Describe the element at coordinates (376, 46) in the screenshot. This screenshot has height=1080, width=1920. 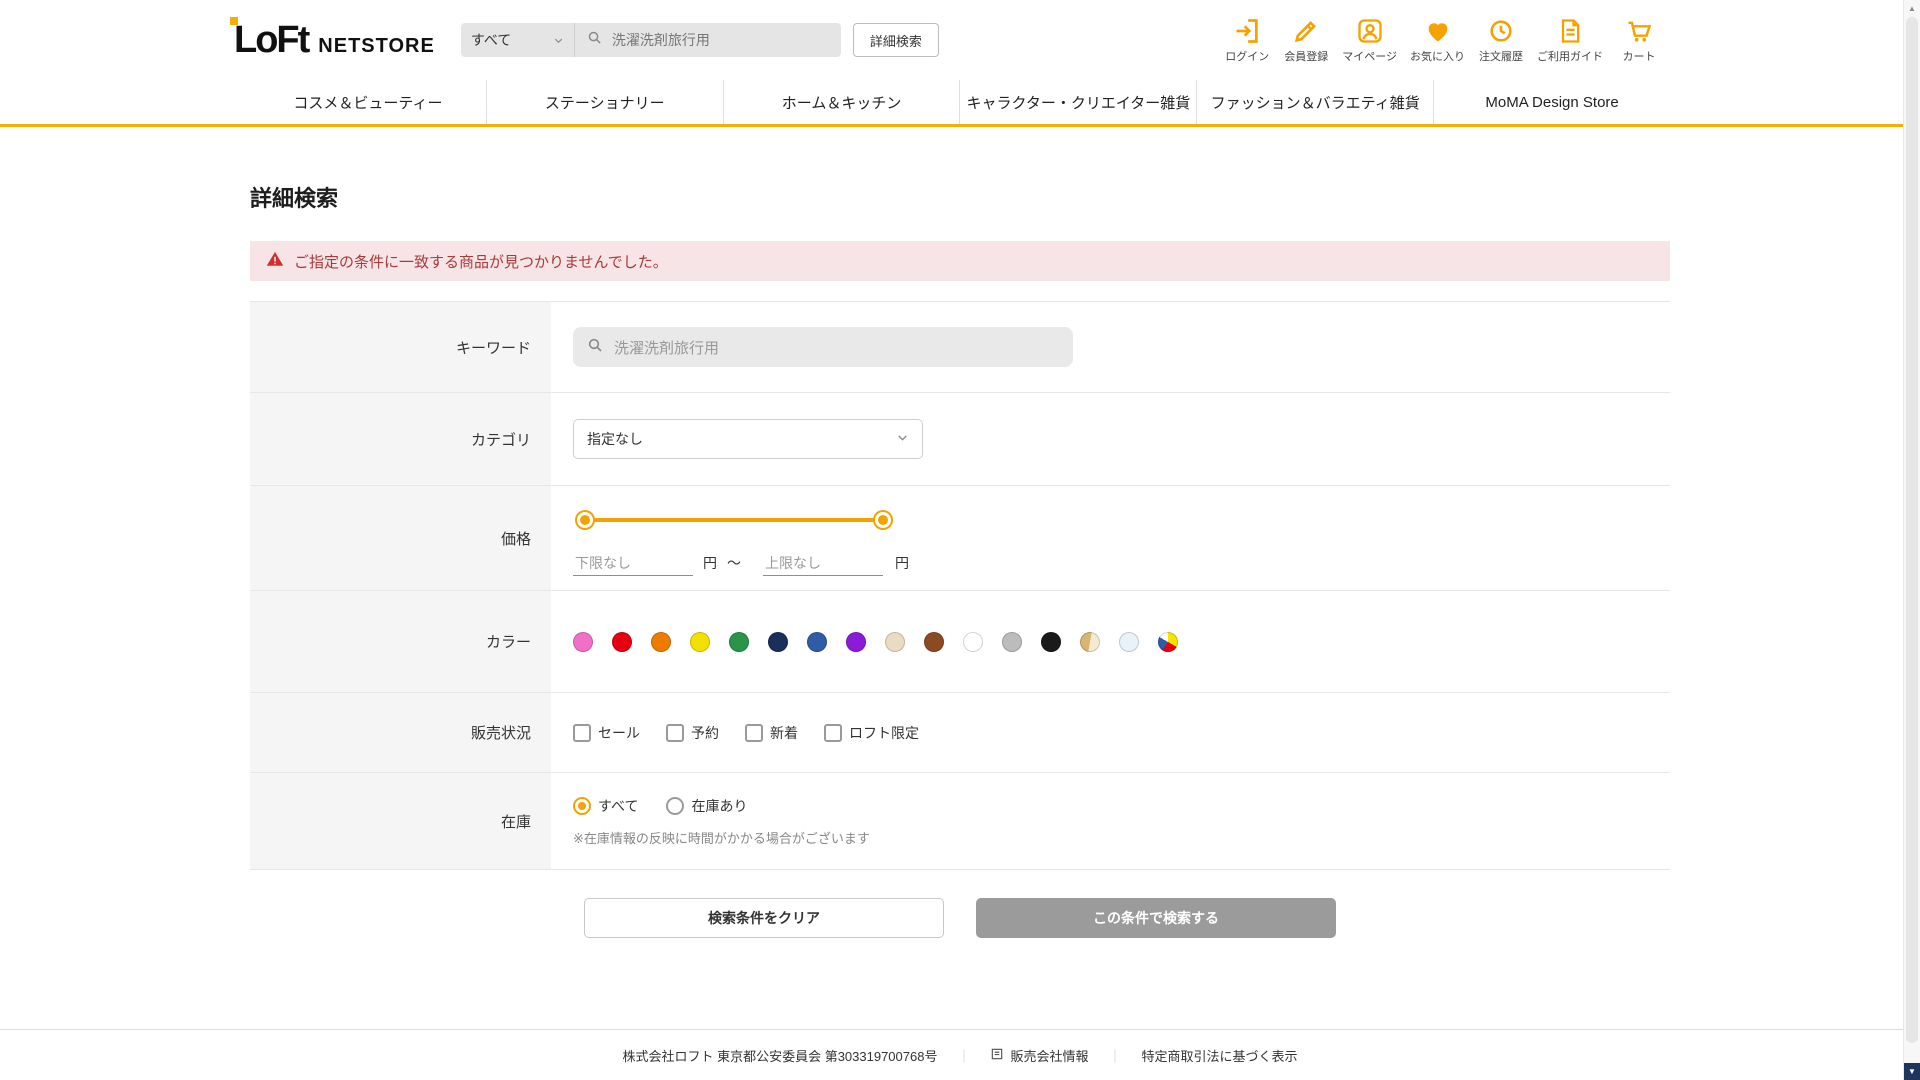
I see `logo-sub-text: NETSTORE` at that location.